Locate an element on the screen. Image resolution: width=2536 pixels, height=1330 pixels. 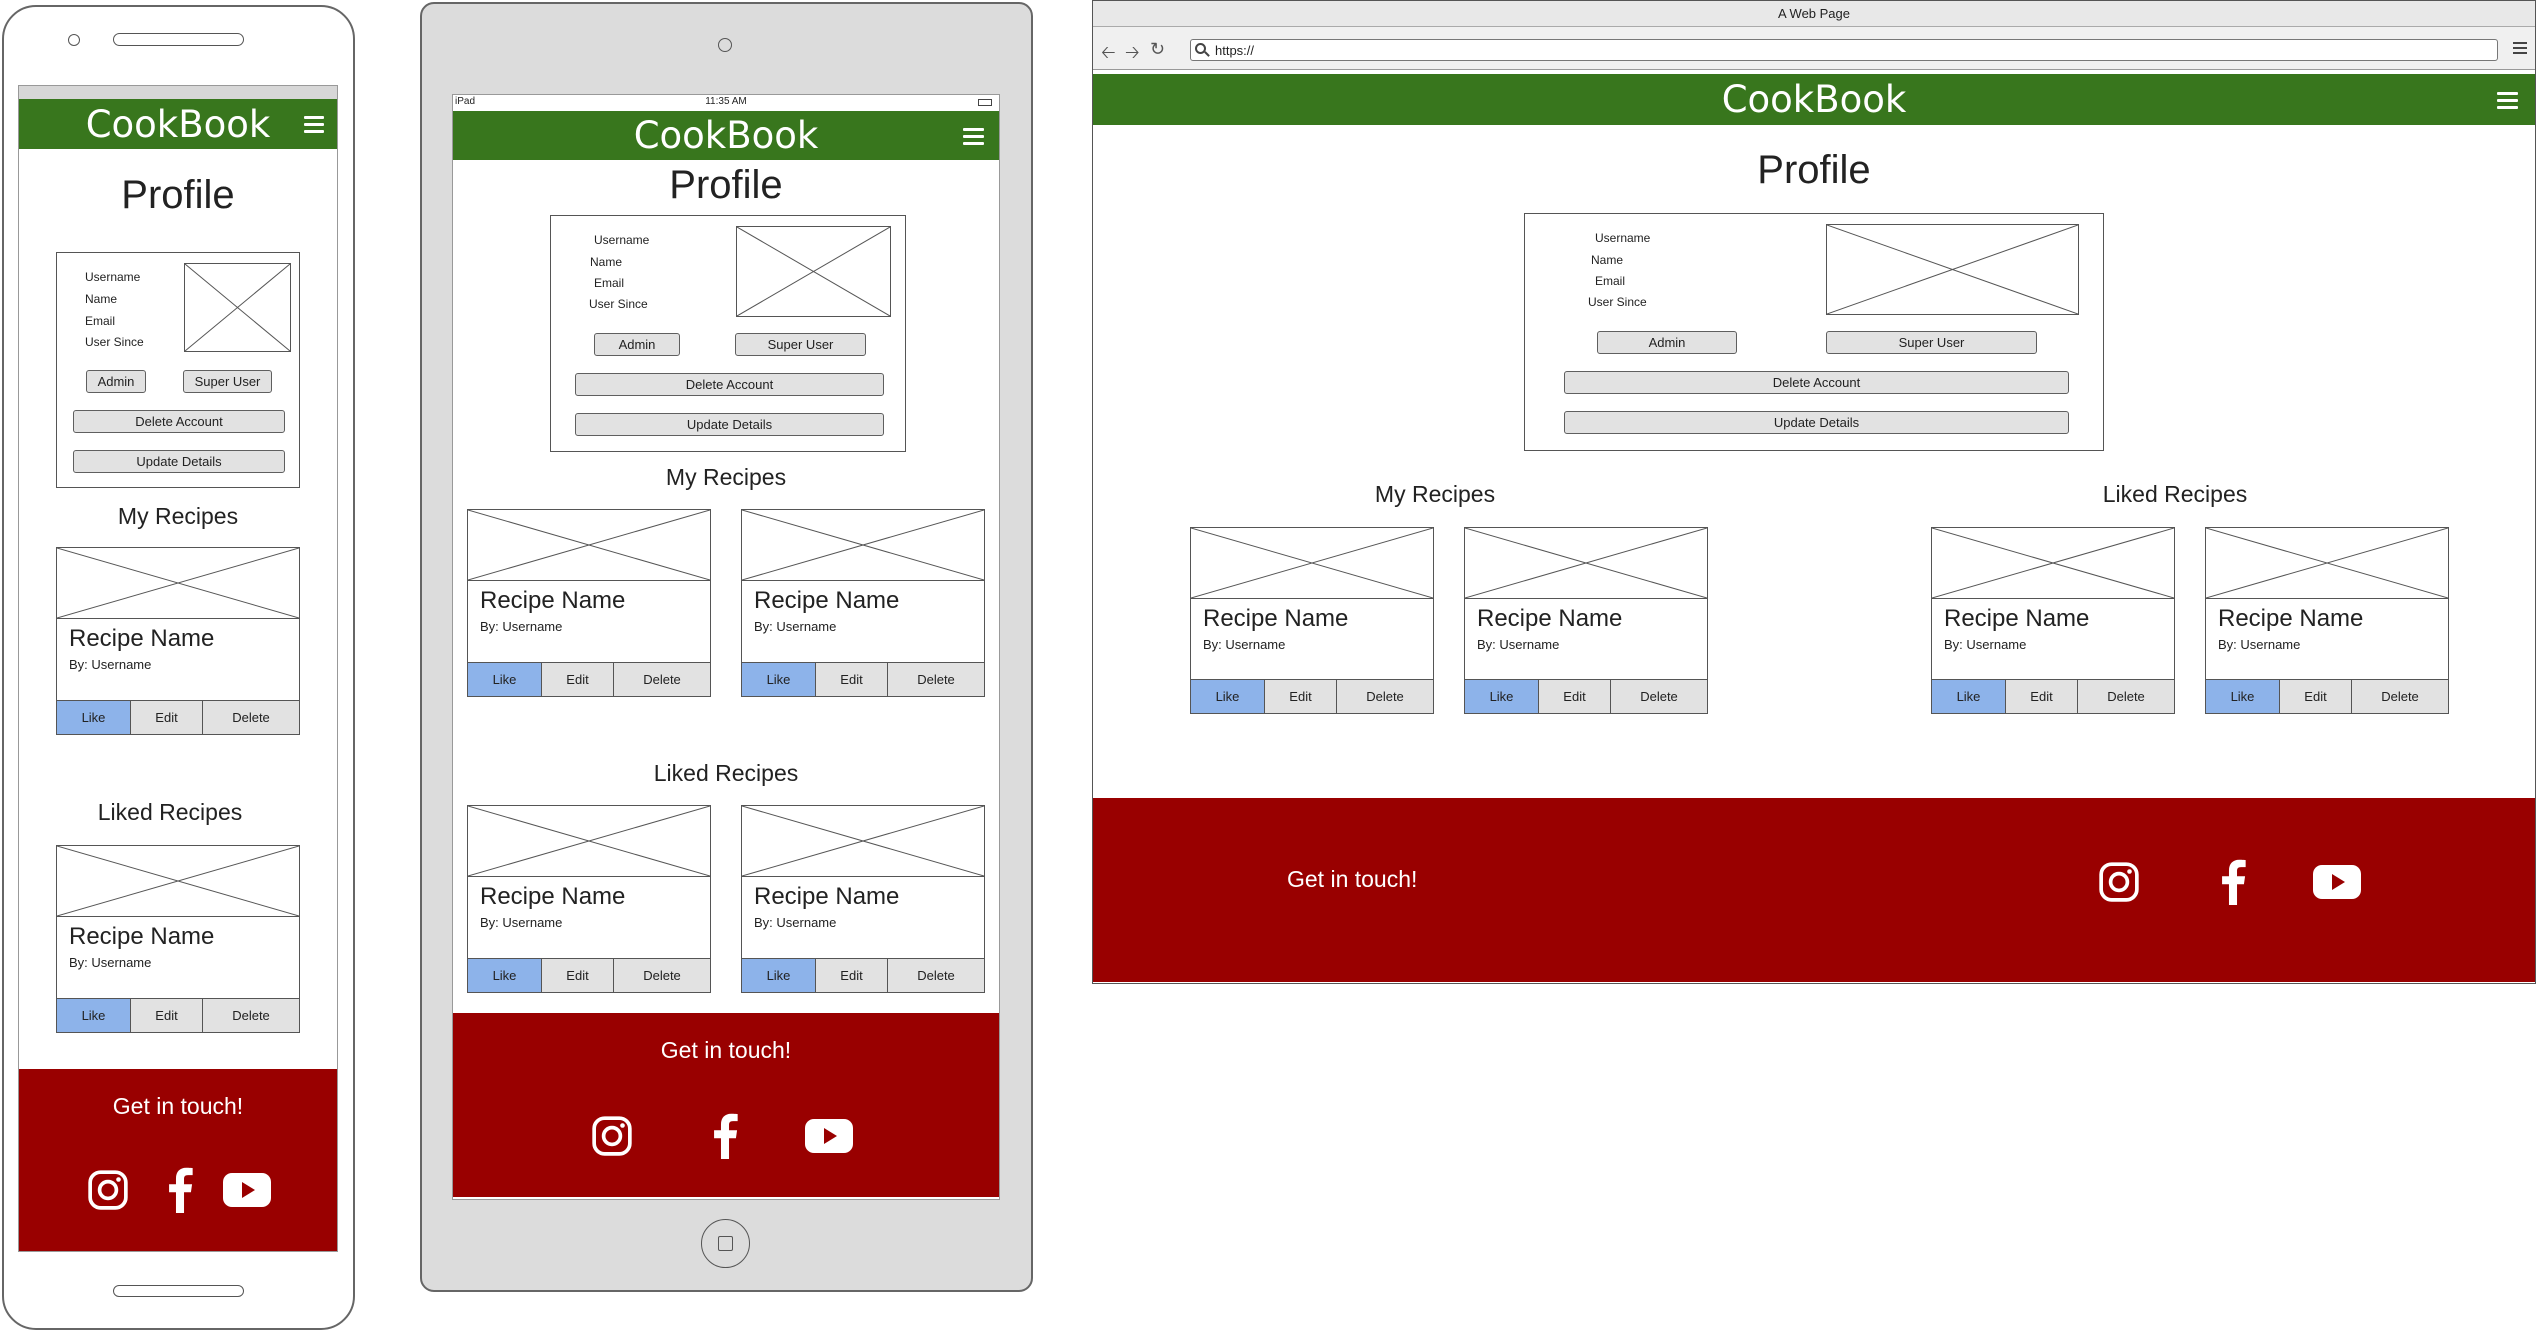
browser-menu-icon is located at coordinates (2520, 48).